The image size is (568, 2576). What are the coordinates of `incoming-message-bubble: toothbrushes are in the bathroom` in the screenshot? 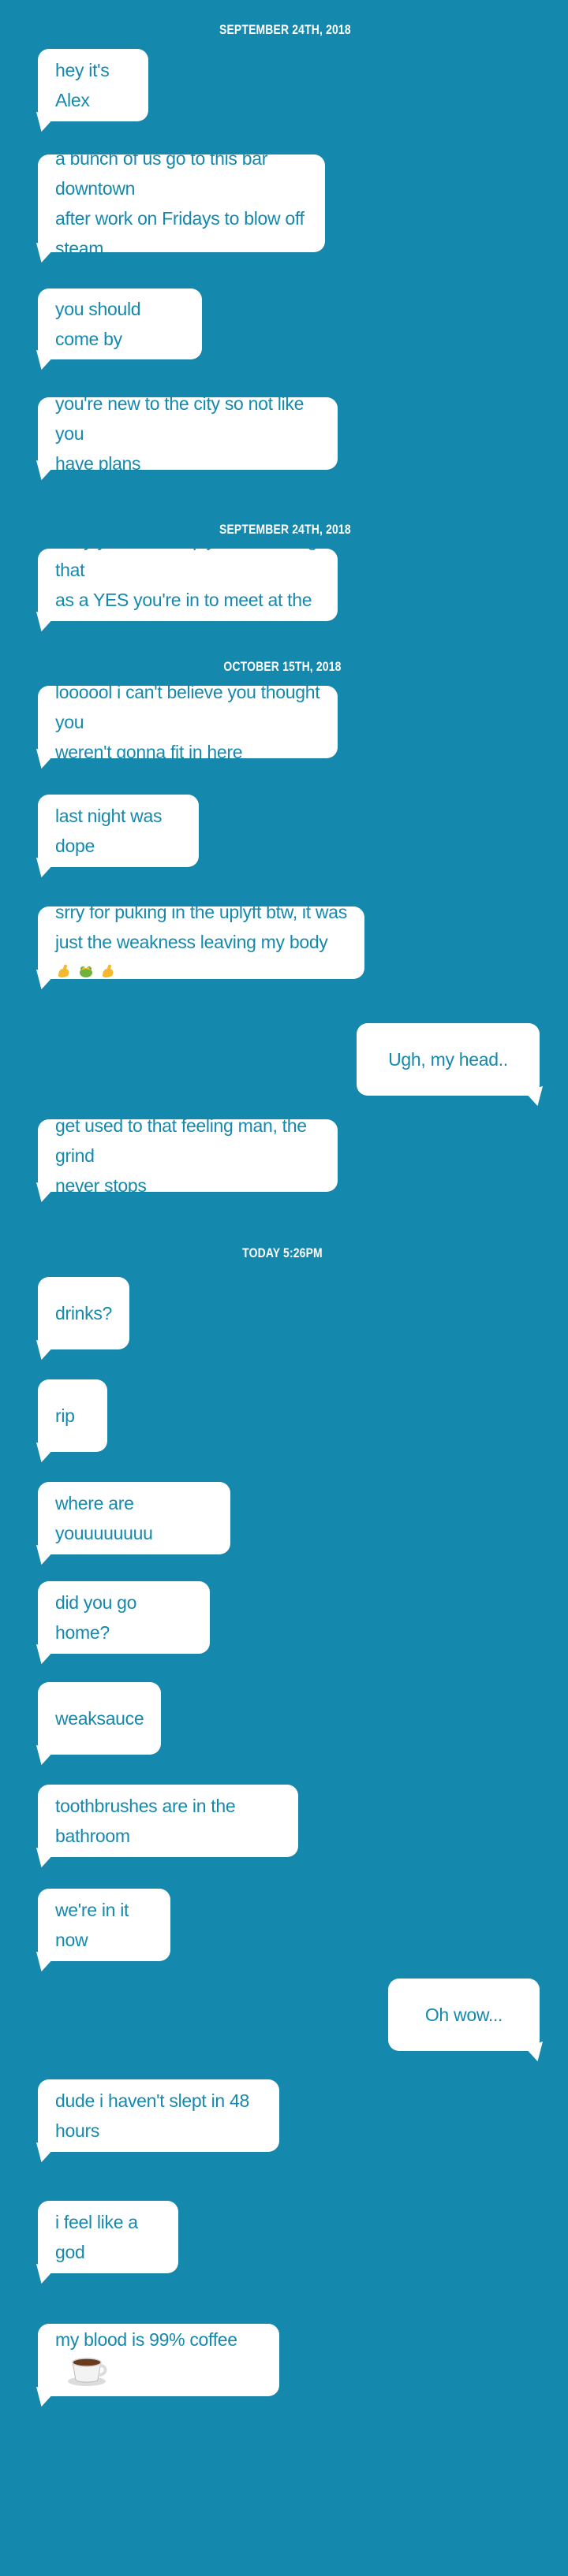 It's located at (168, 1821).